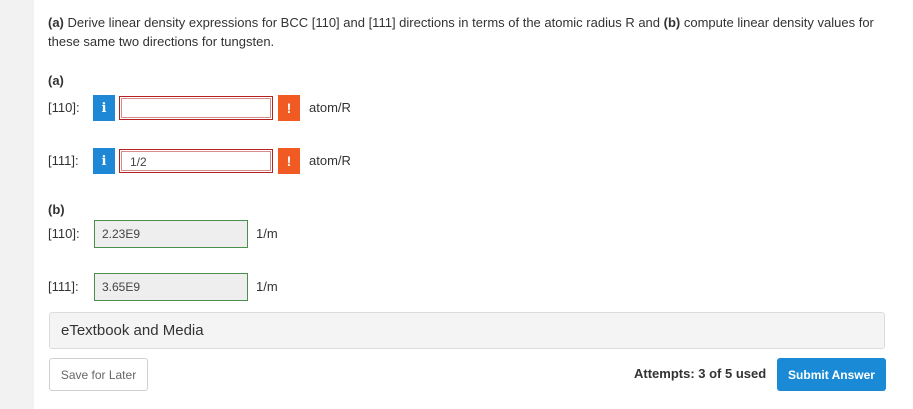 This screenshot has height=409, width=913. I want to click on etextbook-and-media-panel: eTextbook and Media, so click(467, 330).